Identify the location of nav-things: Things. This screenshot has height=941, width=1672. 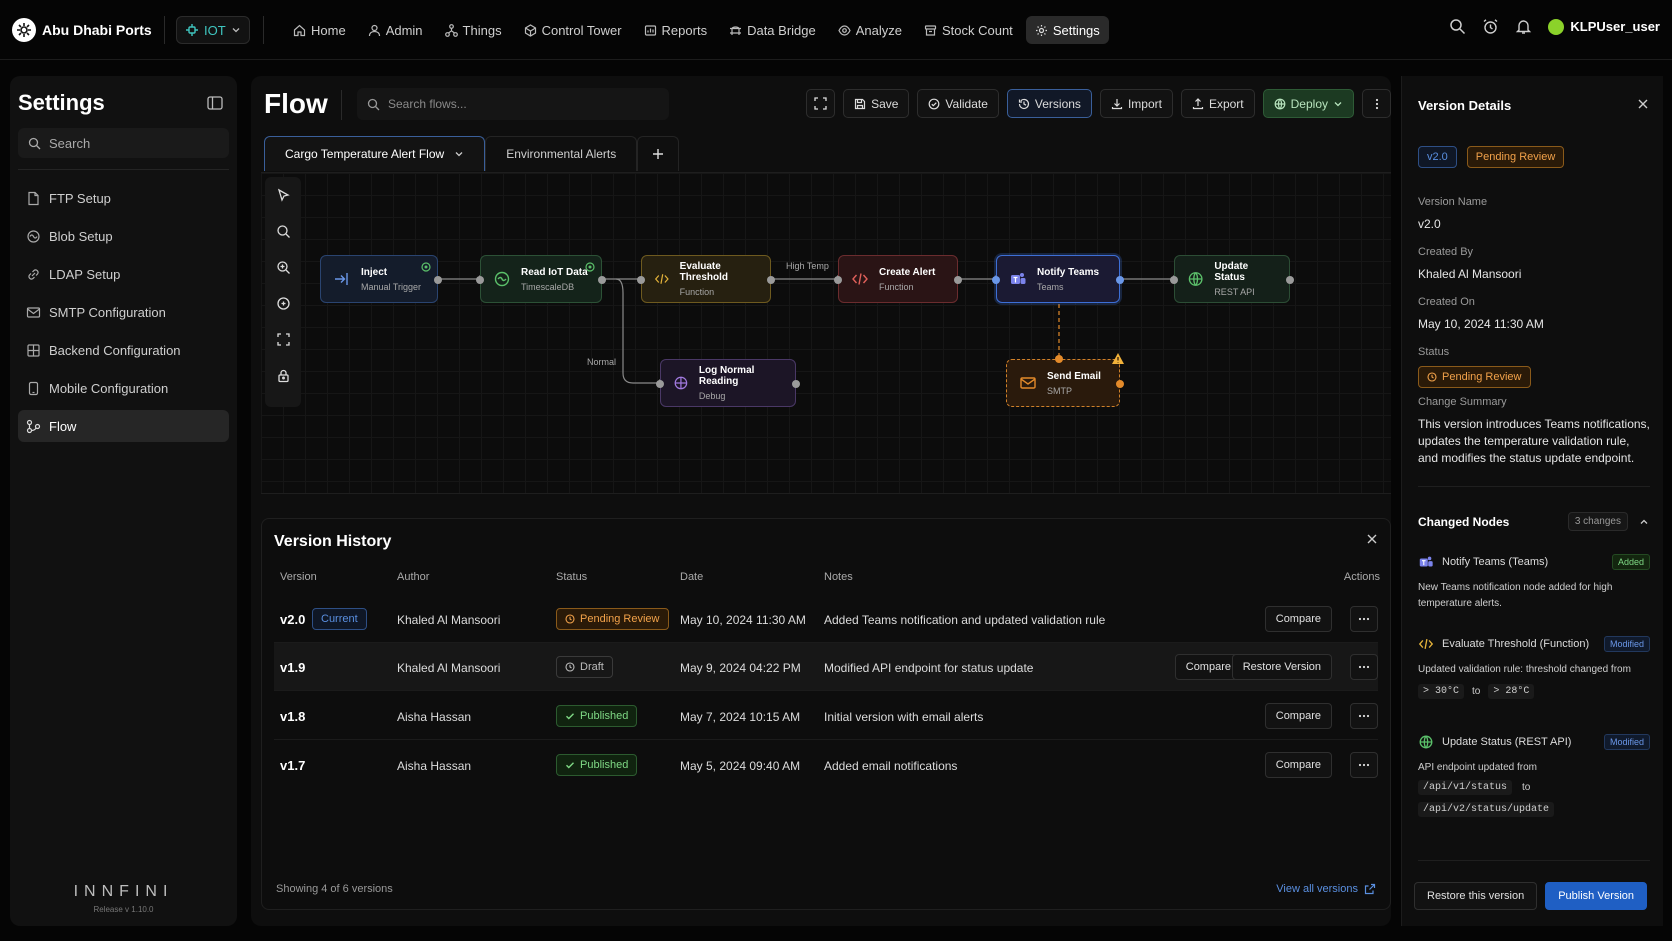
(473, 30).